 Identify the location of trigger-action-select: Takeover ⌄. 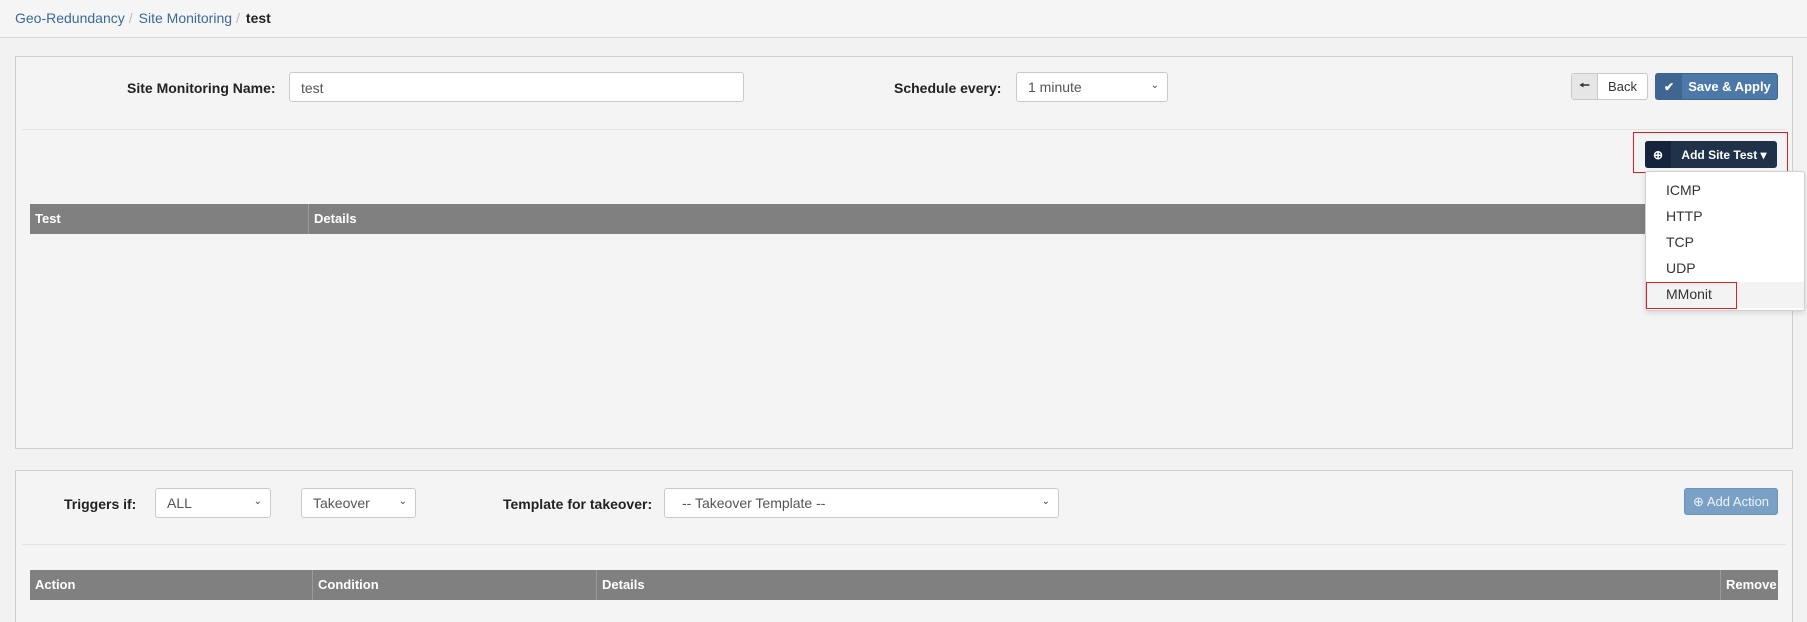
(358, 503).